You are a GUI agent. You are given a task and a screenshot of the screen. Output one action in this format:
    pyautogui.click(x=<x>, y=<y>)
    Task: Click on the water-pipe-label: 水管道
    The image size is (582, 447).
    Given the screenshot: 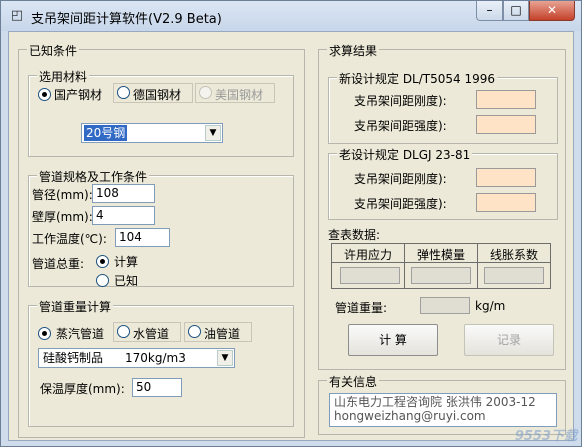 What is the action you would take?
    pyautogui.click(x=151, y=333)
    